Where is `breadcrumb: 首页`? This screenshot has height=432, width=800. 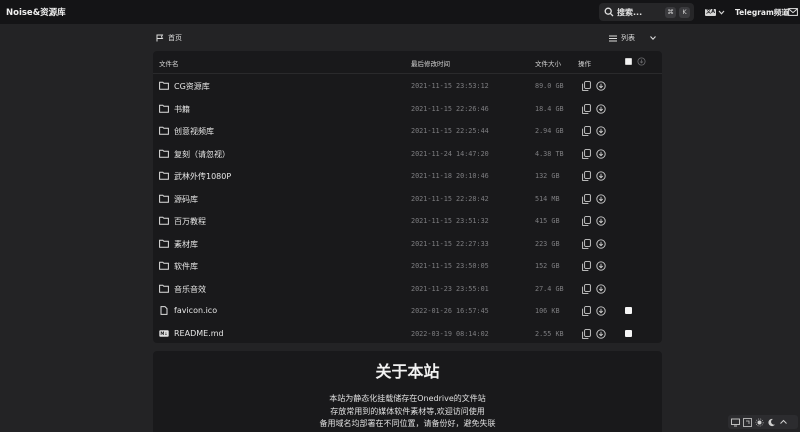
breadcrumb: 首页 is located at coordinates (169, 38).